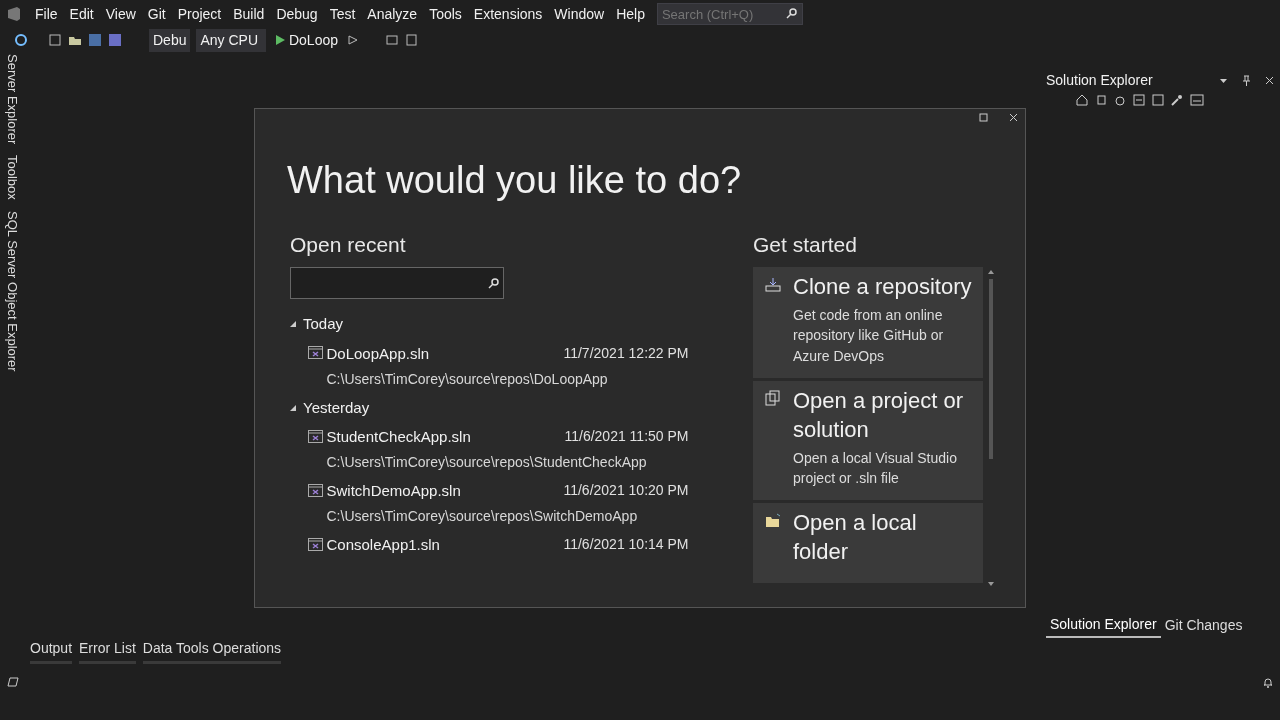  I want to click on menu-item: File, so click(46, 14).